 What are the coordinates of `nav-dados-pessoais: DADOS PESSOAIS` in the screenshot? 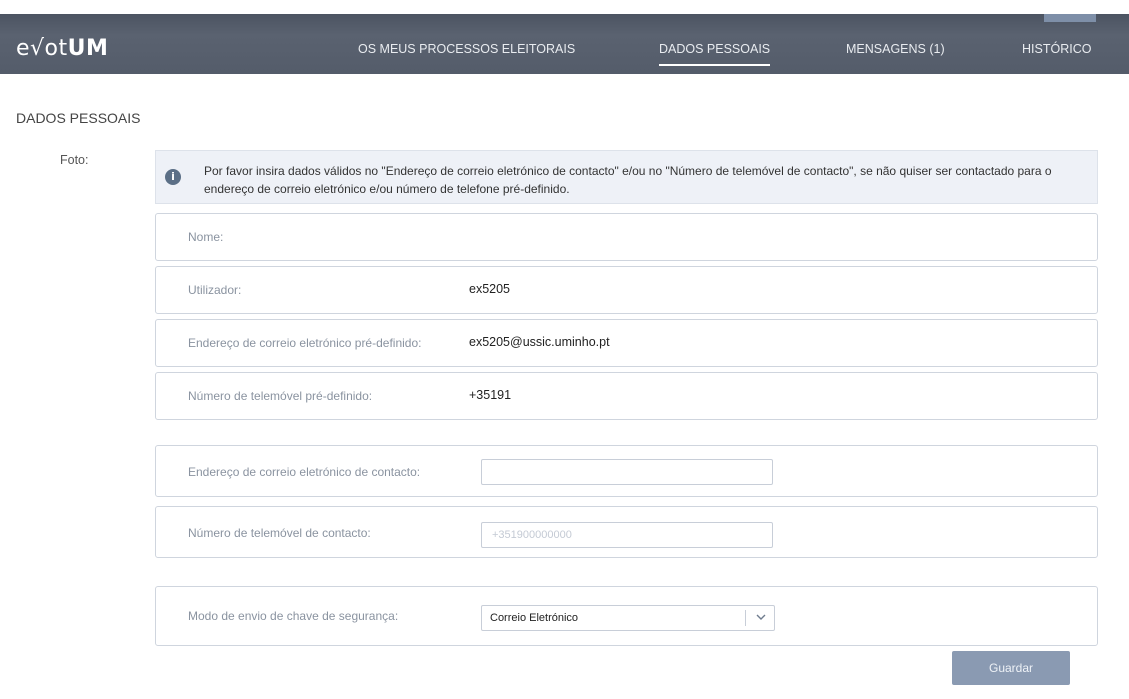 It's located at (715, 54).